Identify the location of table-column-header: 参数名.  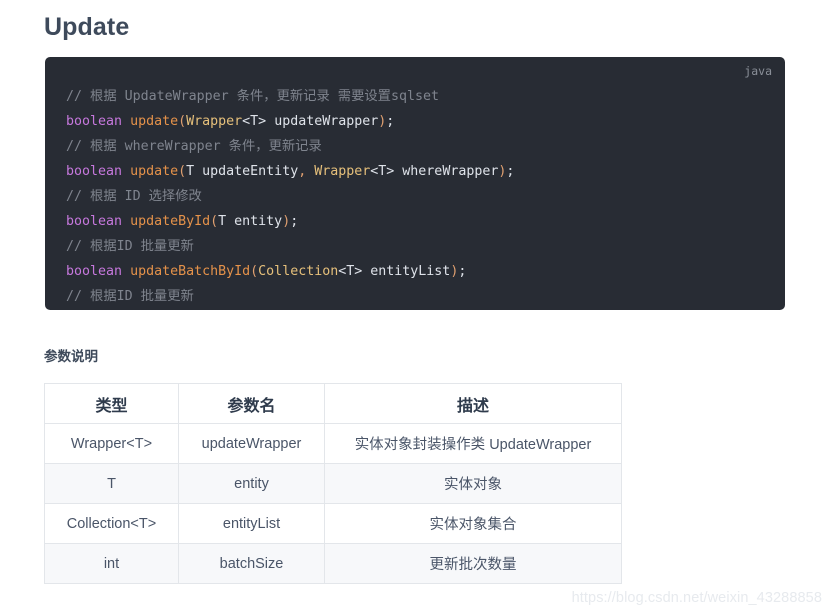
(251, 403).